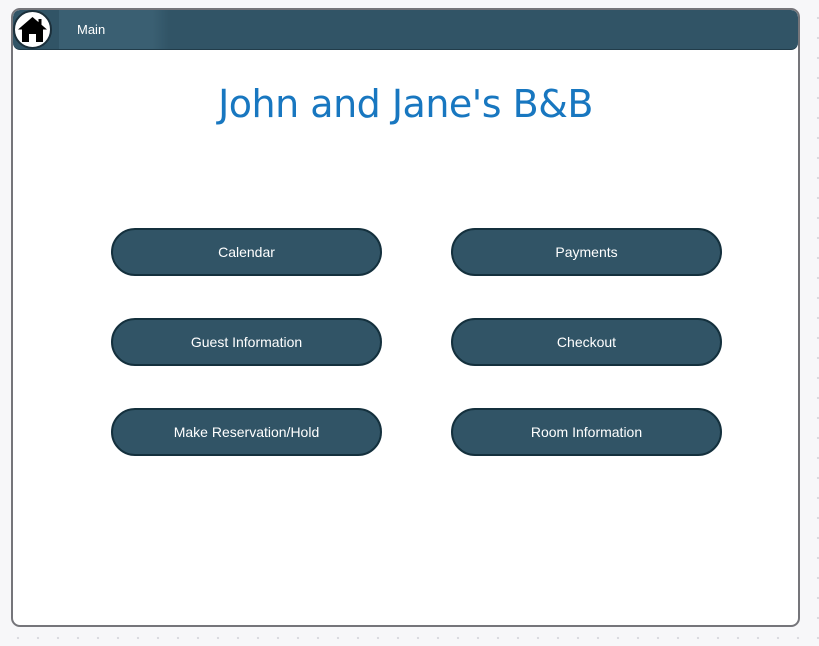 The height and width of the screenshot is (646, 819). I want to click on header-bar: Main, so click(405, 30).